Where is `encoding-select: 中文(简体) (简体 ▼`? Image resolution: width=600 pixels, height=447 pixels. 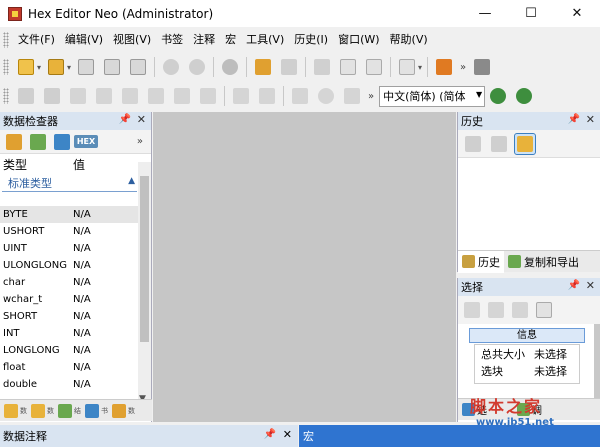 encoding-select: 中文(简体) (简体 ▼ is located at coordinates (432, 96).